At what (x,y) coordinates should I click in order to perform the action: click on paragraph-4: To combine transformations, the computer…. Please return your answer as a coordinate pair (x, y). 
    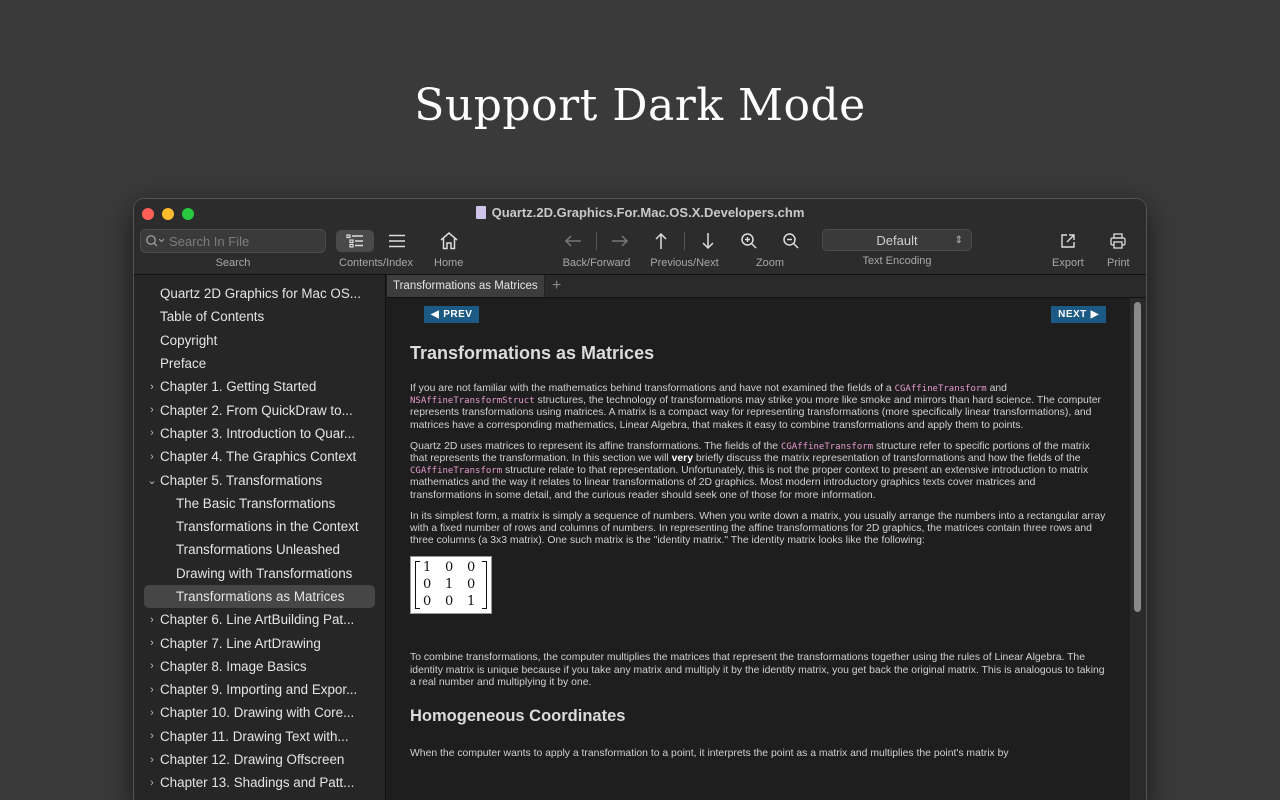
    Looking at the image, I should click on (757, 670).